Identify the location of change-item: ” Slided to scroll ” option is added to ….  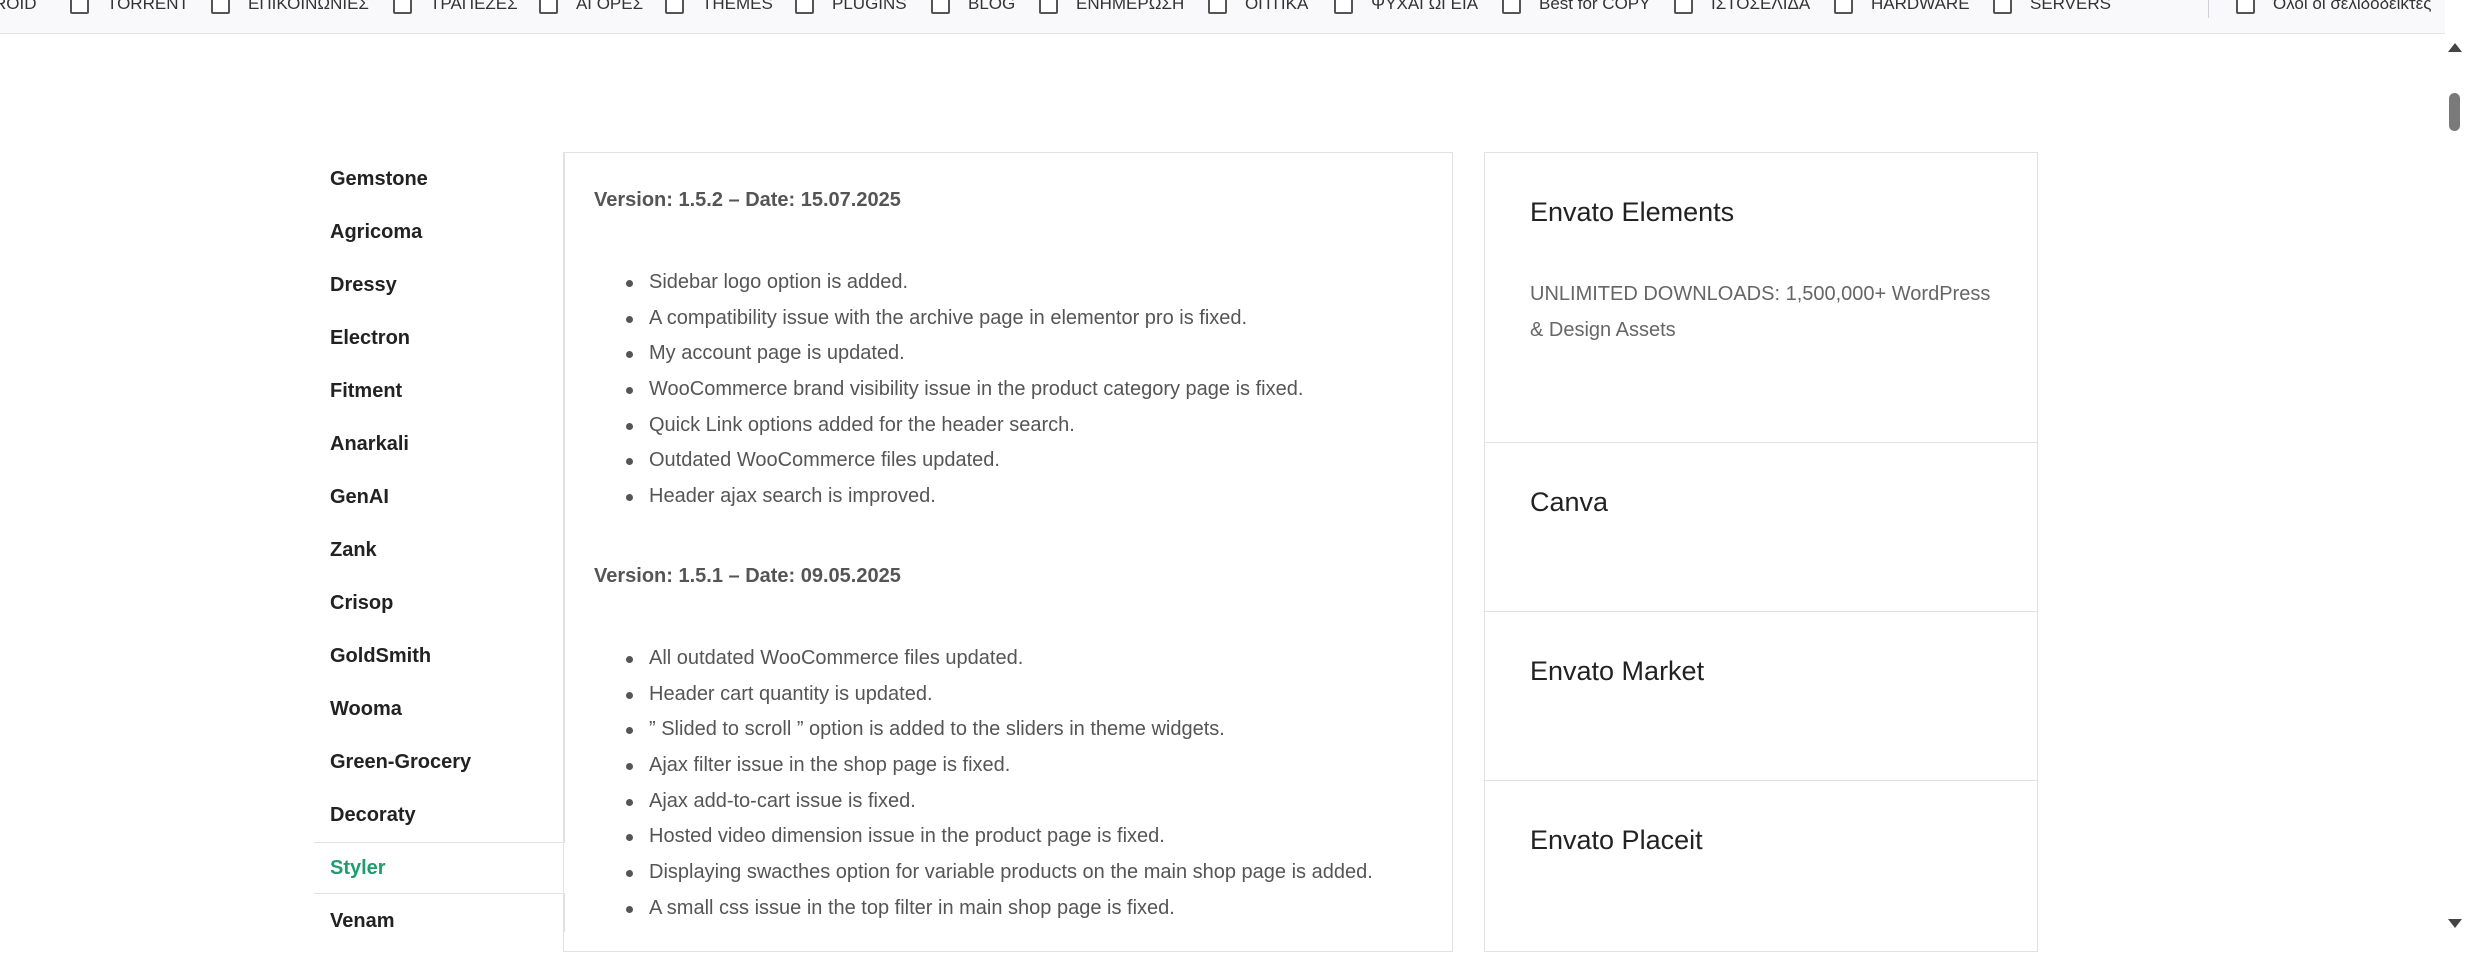
(998, 730).